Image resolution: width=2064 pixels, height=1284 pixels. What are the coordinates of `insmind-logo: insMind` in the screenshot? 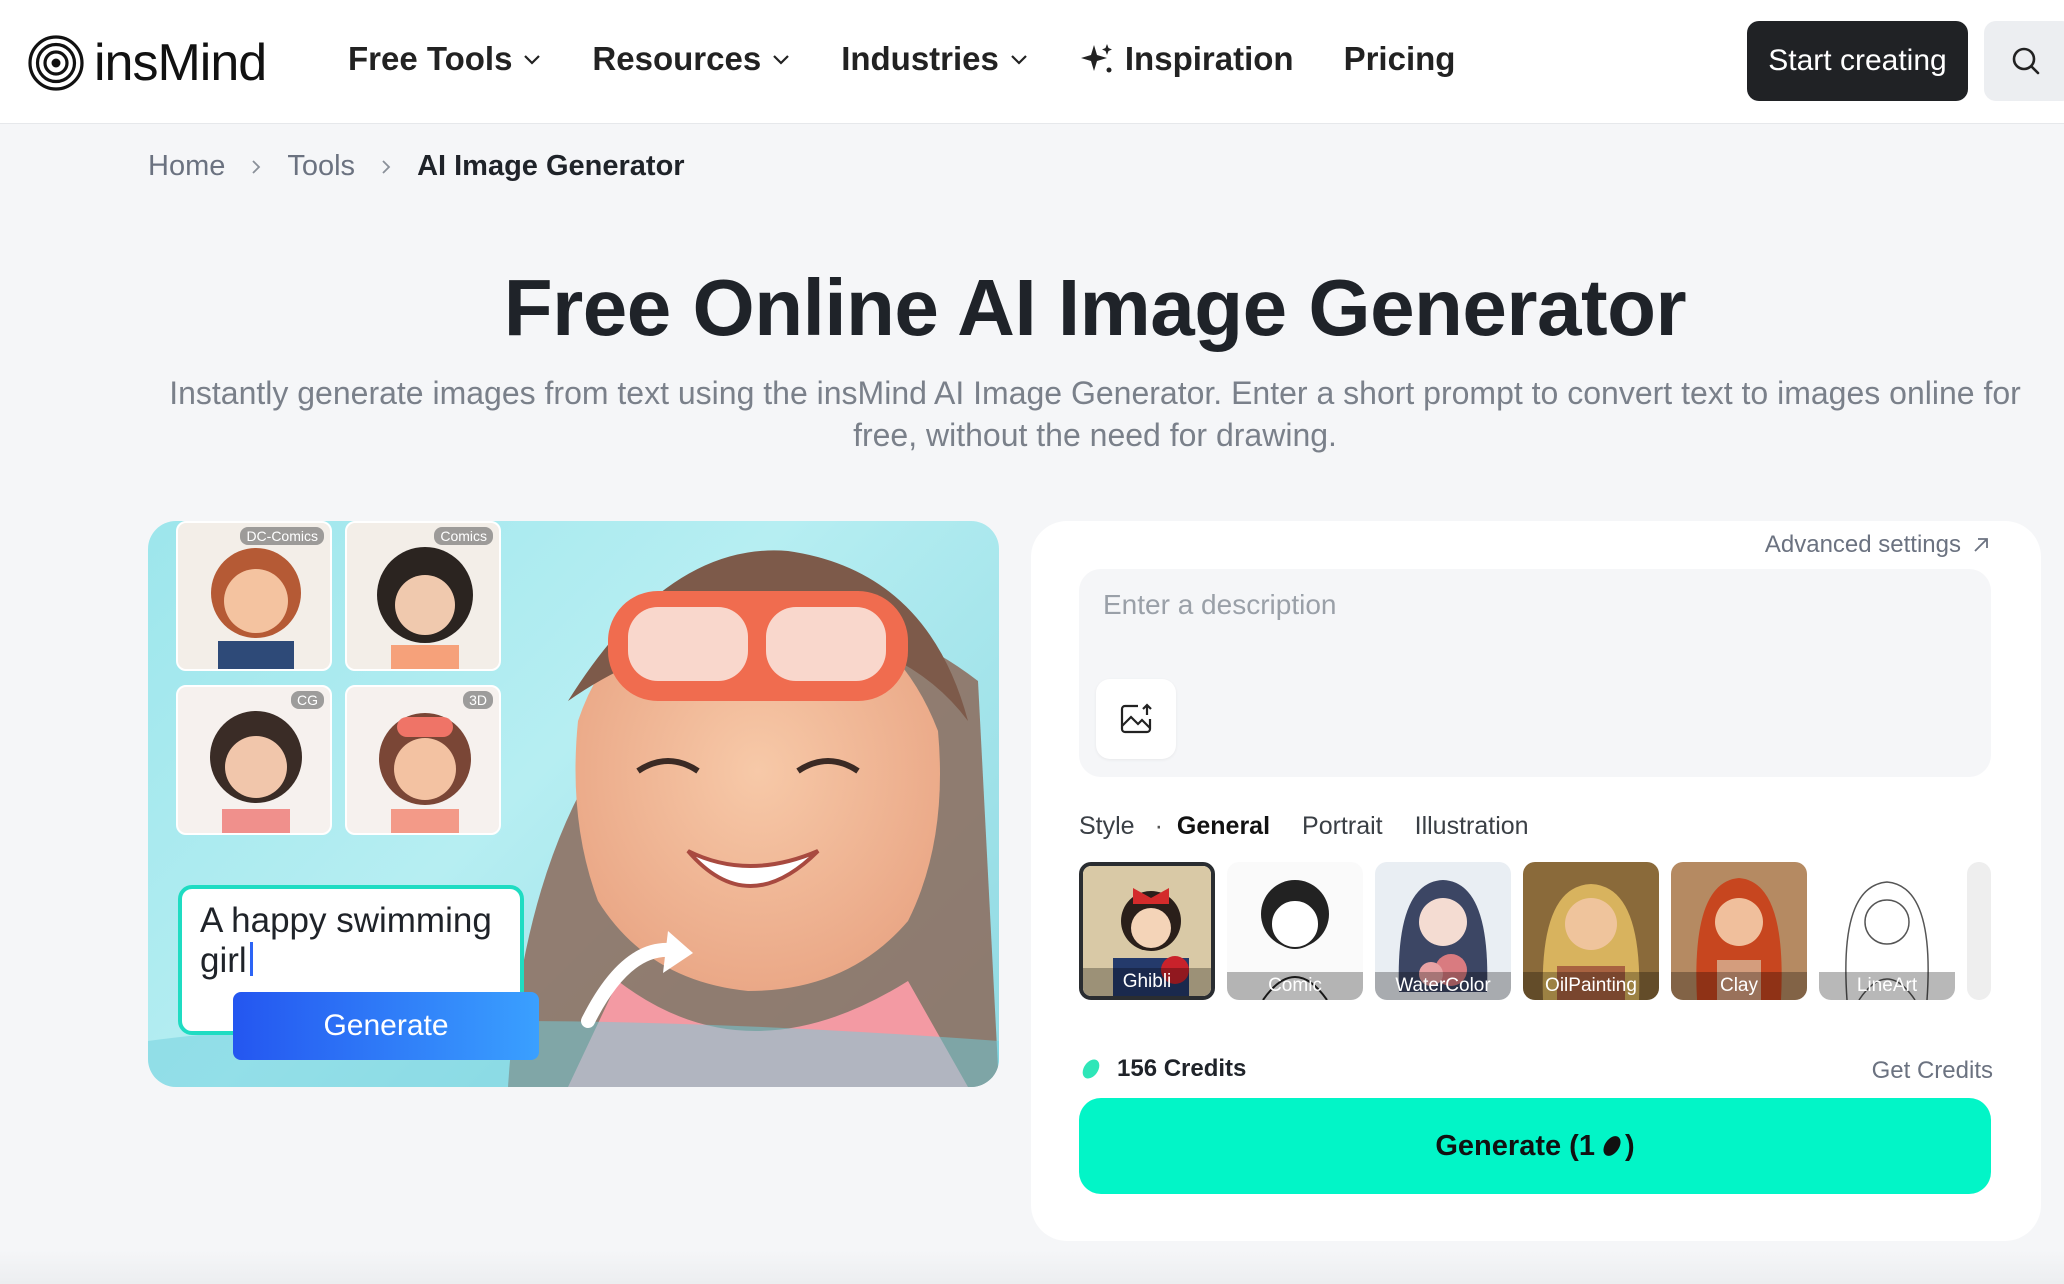 It's located at (147, 63).